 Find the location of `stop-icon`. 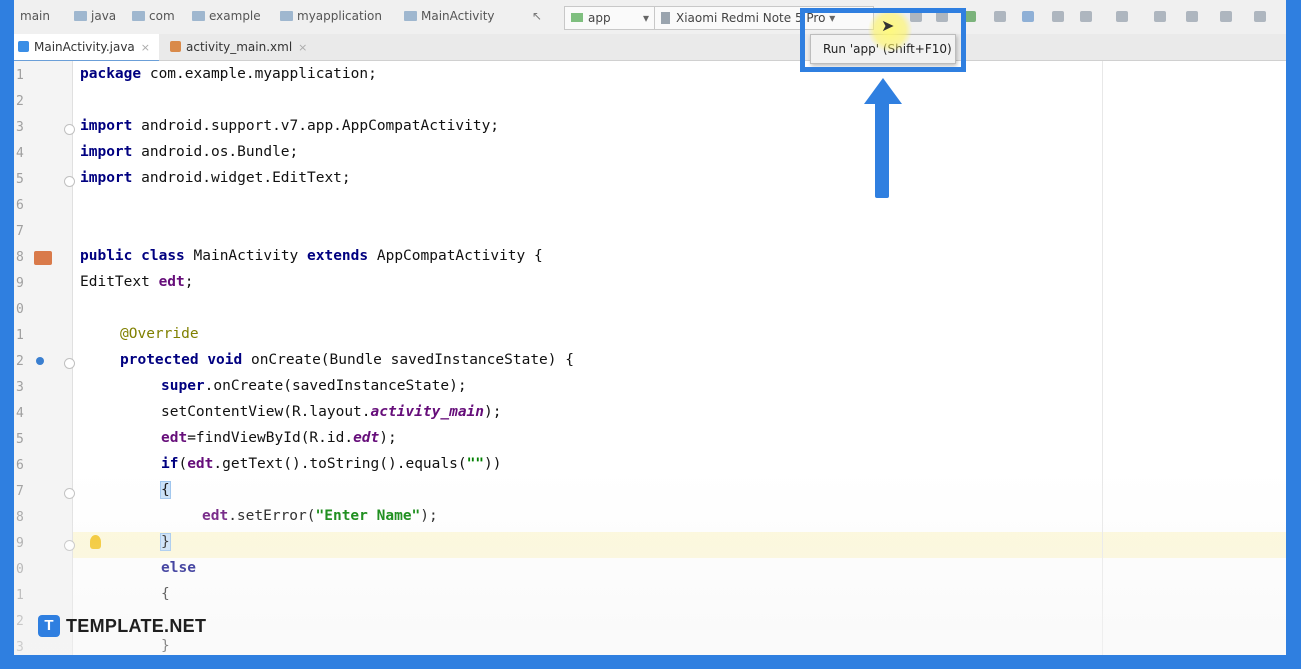

stop-icon is located at coordinates (1000, 16).